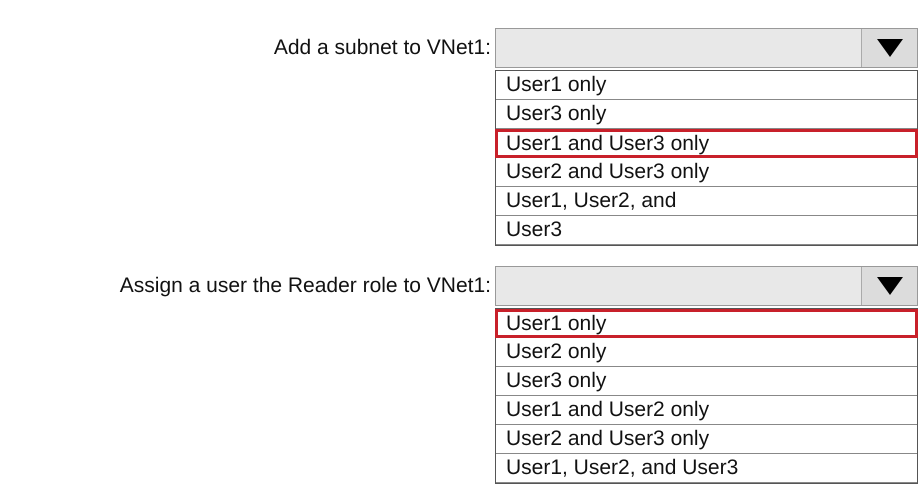 The width and height of the screenshot is (920, 488). What do you see at coordinates (706, 352) in the screenshot?
I see `dropdown-option: User2 only` at bounding box center [706, 352].